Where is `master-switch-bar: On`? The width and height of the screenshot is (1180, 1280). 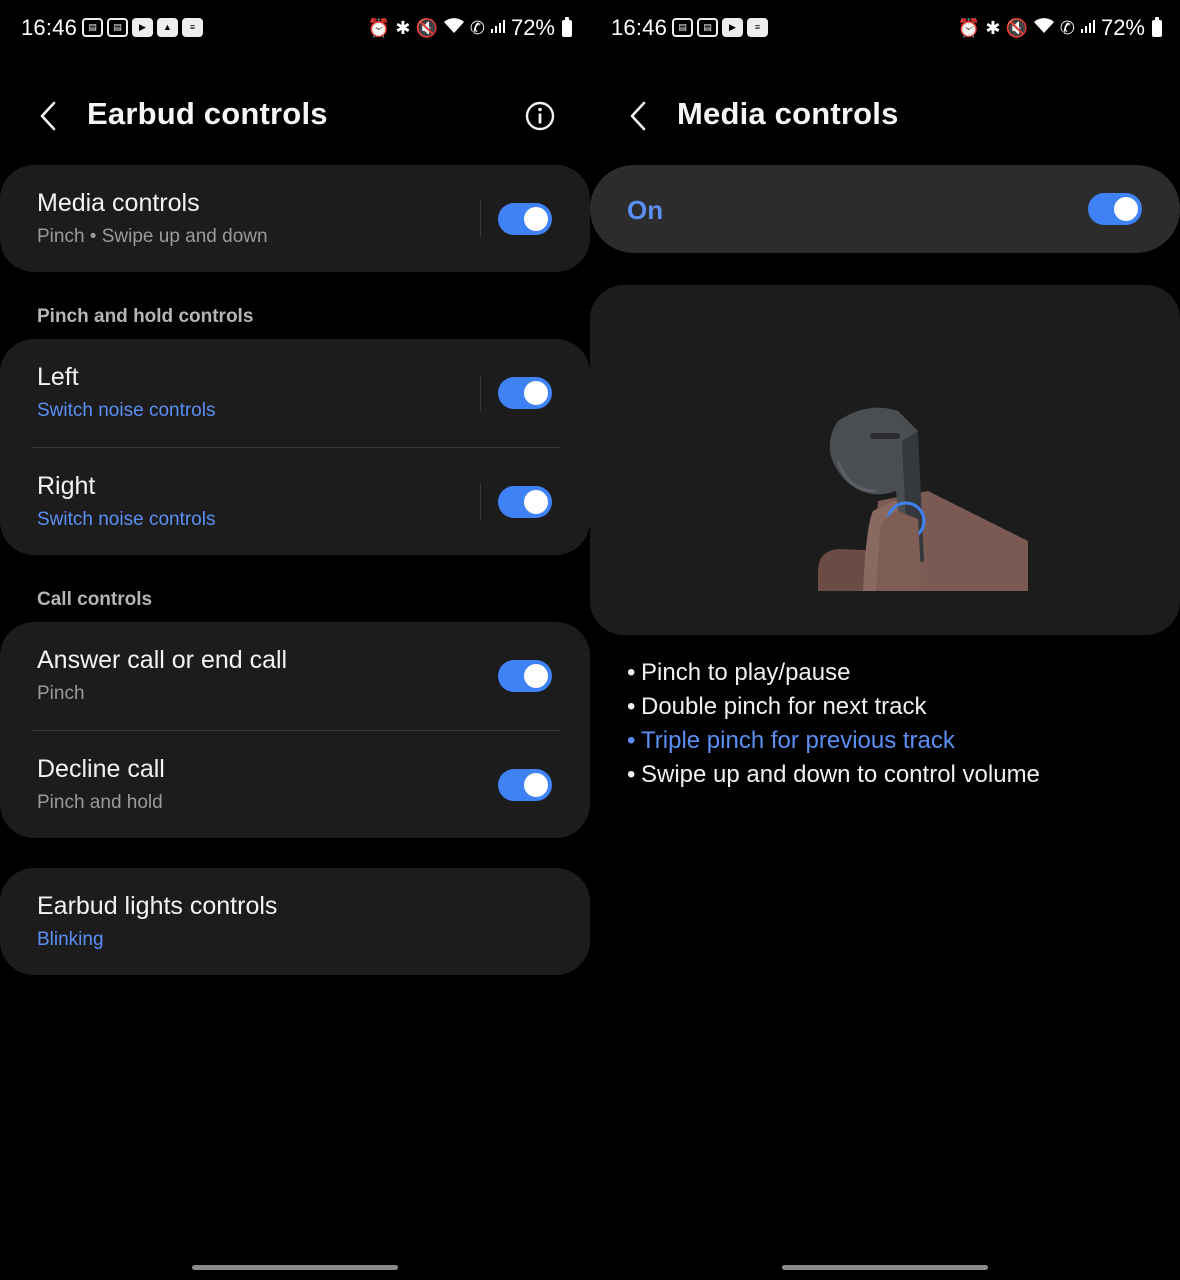 master-switch-bar: On is located at coordinates (885, 209).